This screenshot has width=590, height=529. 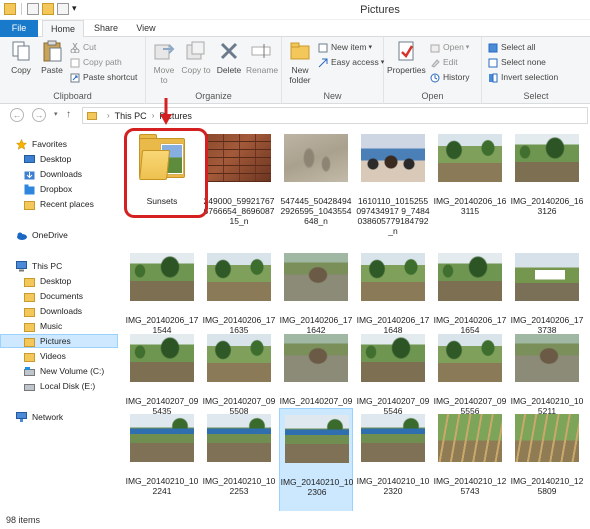 What do you see at coordinates (68, 114) in the screenshot?
I see `up-button: ↑` at bounding box center [68, 114].